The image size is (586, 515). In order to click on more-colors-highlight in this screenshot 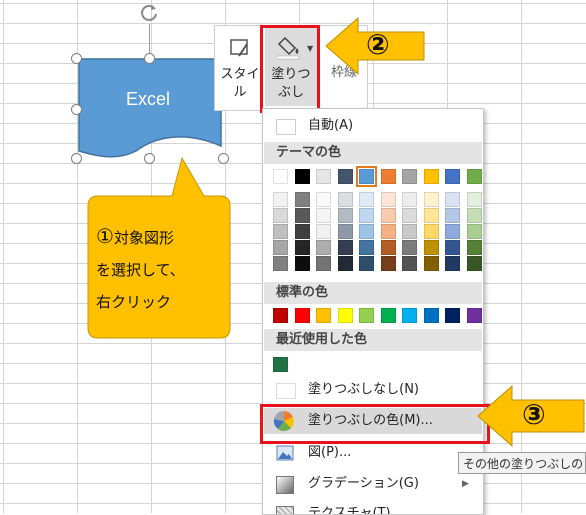, I will do `click(375, 424)`.